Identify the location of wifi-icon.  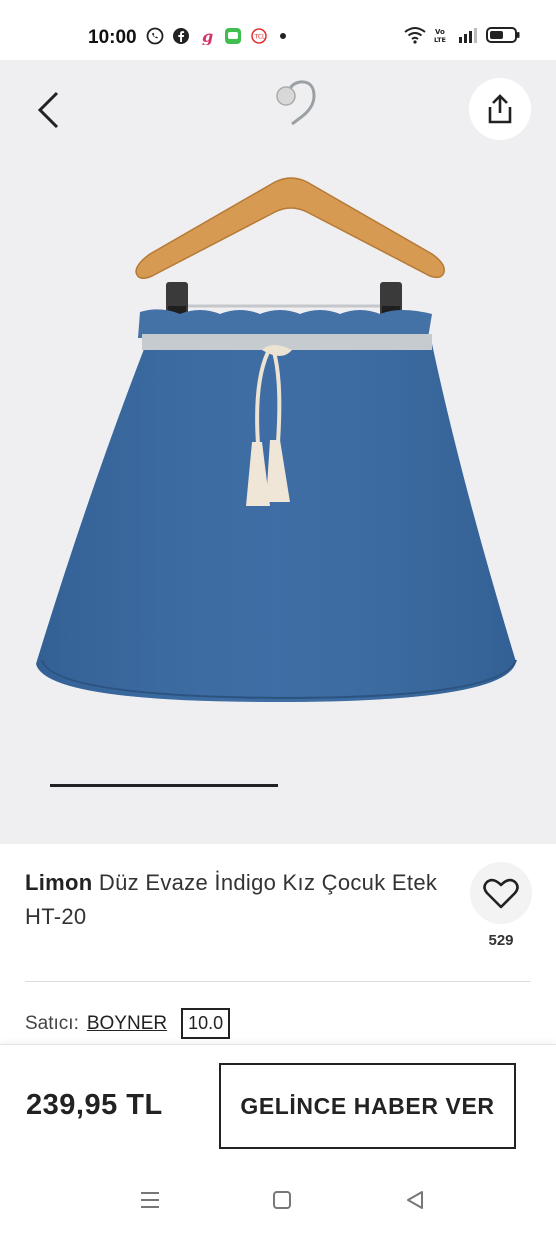
(415, 35).